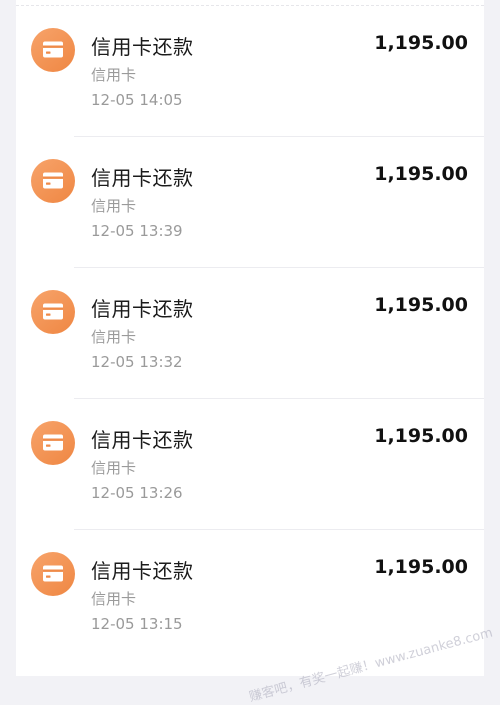  Describe the element at coordinates (137, 493) in the screenshot. I see `transaction-time: 12-05 13:26` at that location.